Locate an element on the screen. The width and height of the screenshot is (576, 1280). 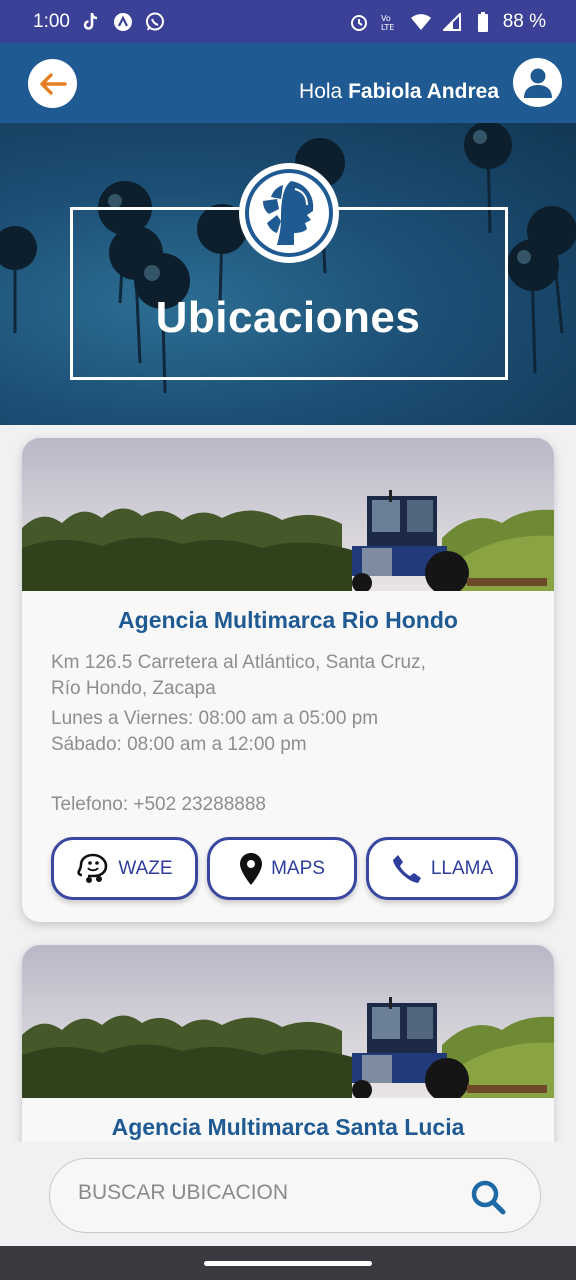
tiktok-icon is located at coordinates (91, 22).